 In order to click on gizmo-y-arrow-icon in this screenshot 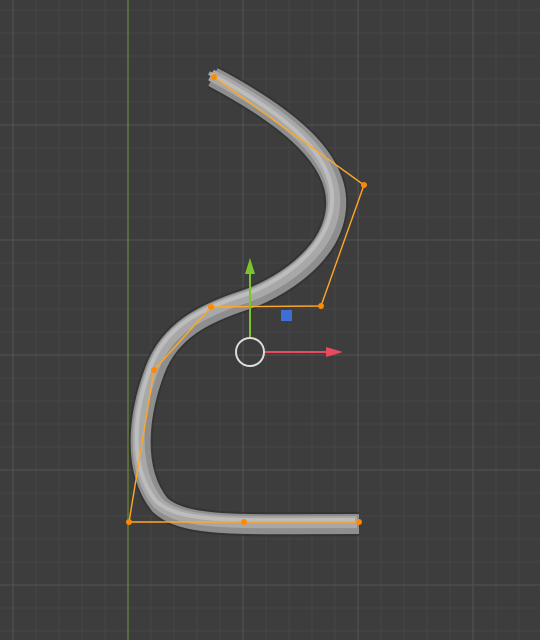, I will do `click(250, 266)`.